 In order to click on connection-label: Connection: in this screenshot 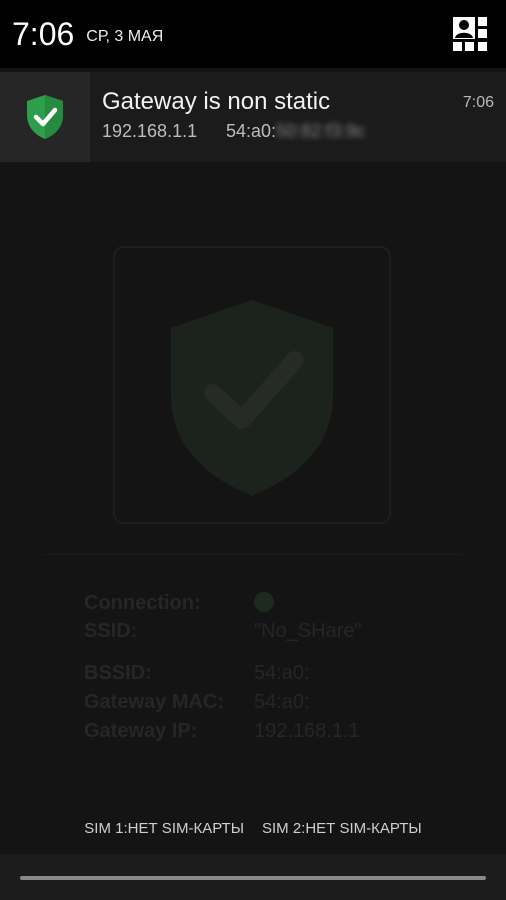, I will do `click(142, 603)`.